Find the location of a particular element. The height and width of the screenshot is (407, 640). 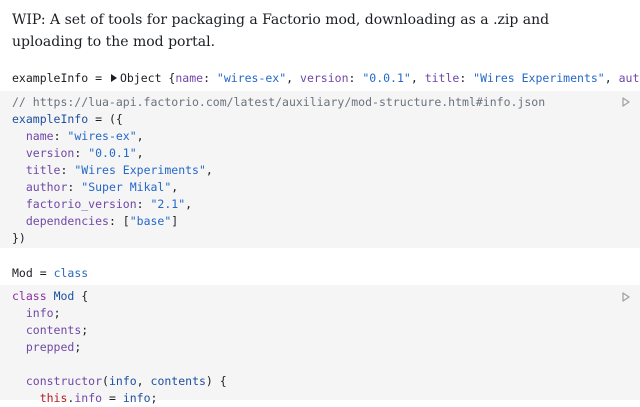

code-key: title is located at coordinates (43, 170).